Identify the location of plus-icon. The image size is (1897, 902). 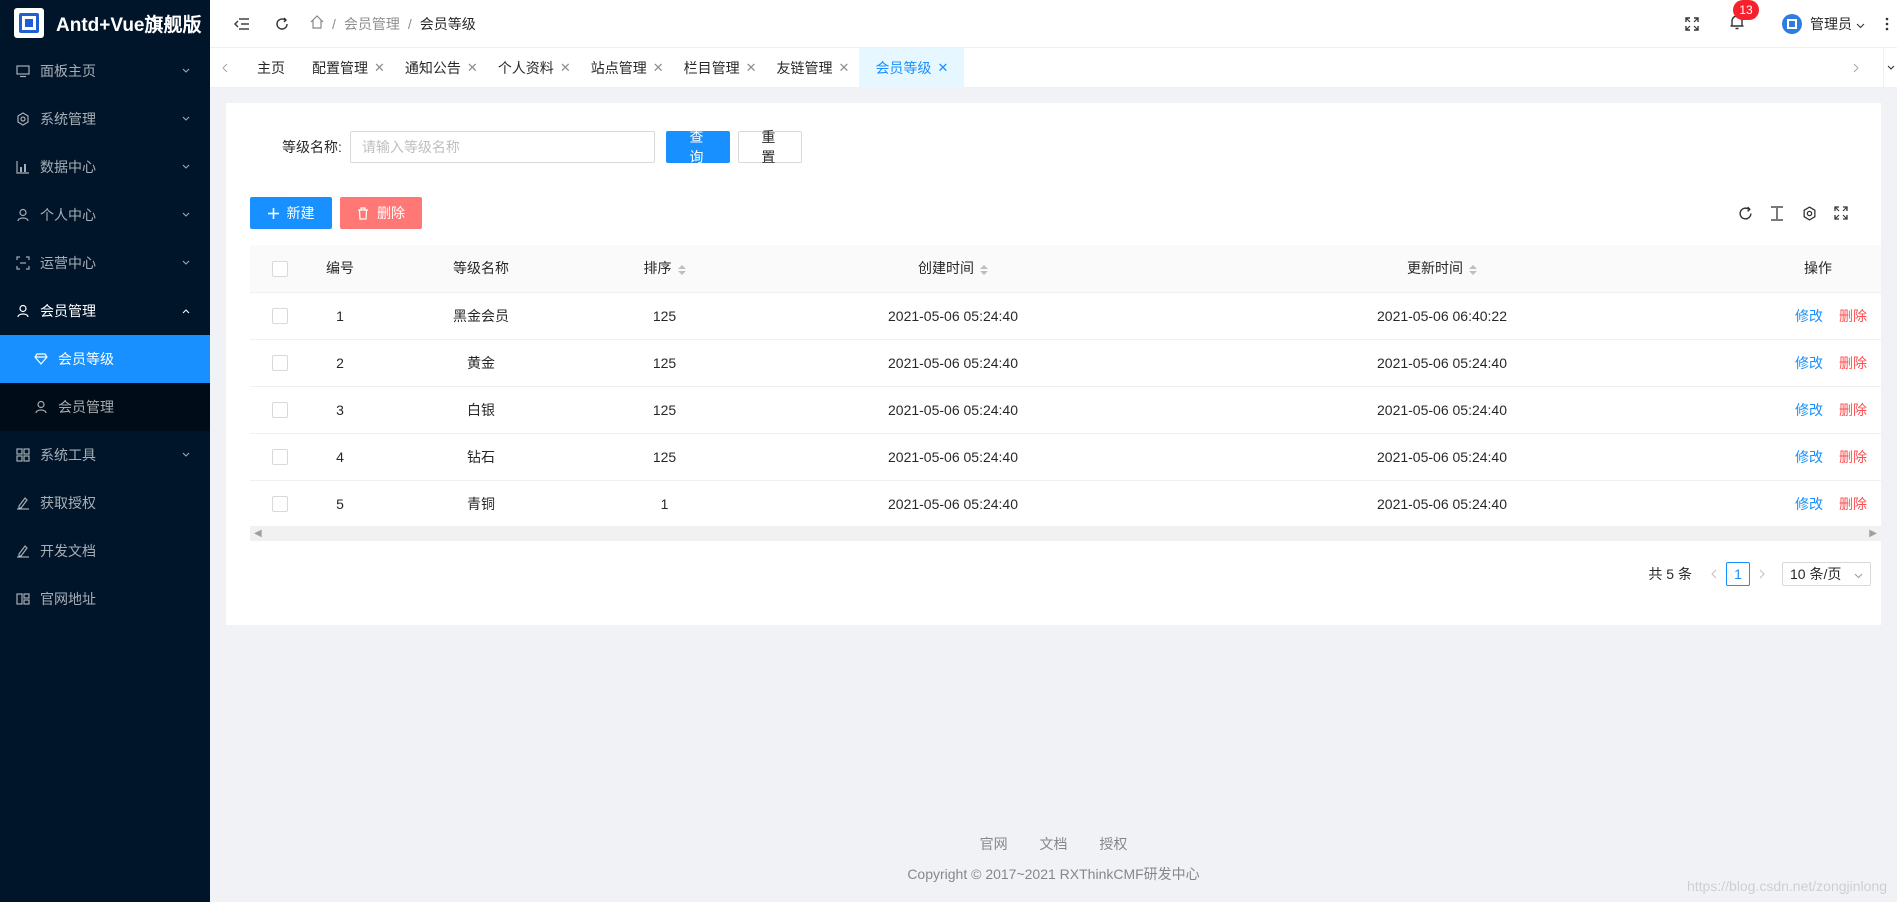
(273, 213).